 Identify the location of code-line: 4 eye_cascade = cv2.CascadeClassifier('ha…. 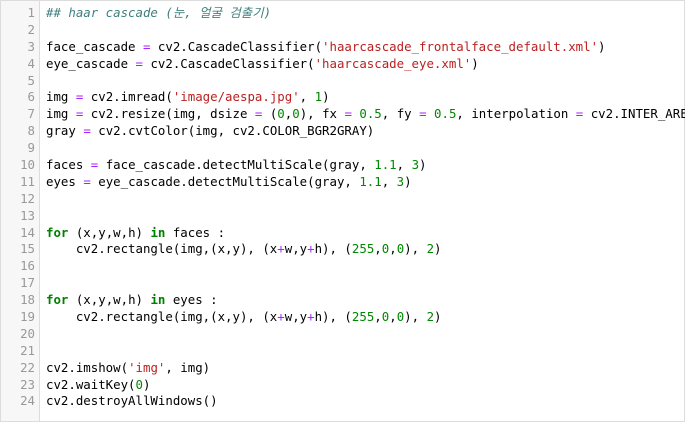
(342, 64).